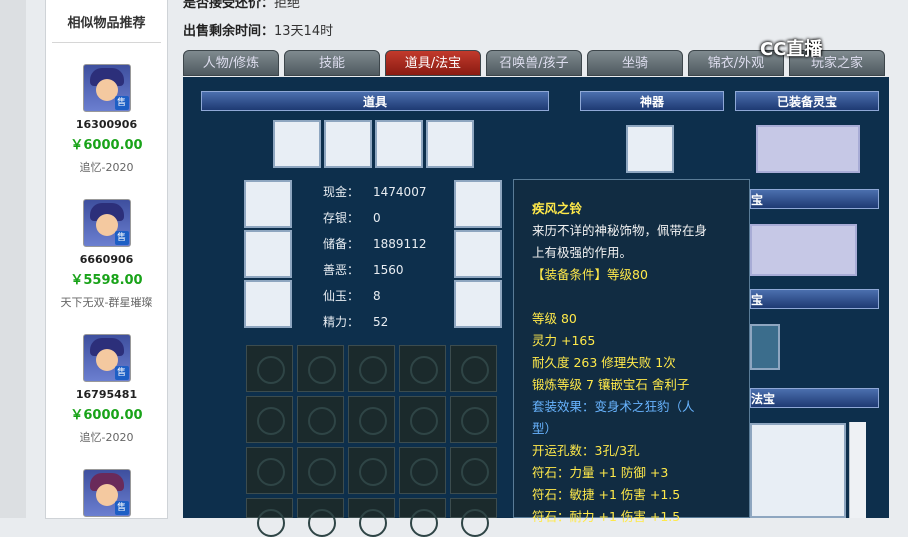  What do you see at coordinates (106, 124) in the screenshot?
I see `item-id: 16300906` at bounding box center [106, 124].